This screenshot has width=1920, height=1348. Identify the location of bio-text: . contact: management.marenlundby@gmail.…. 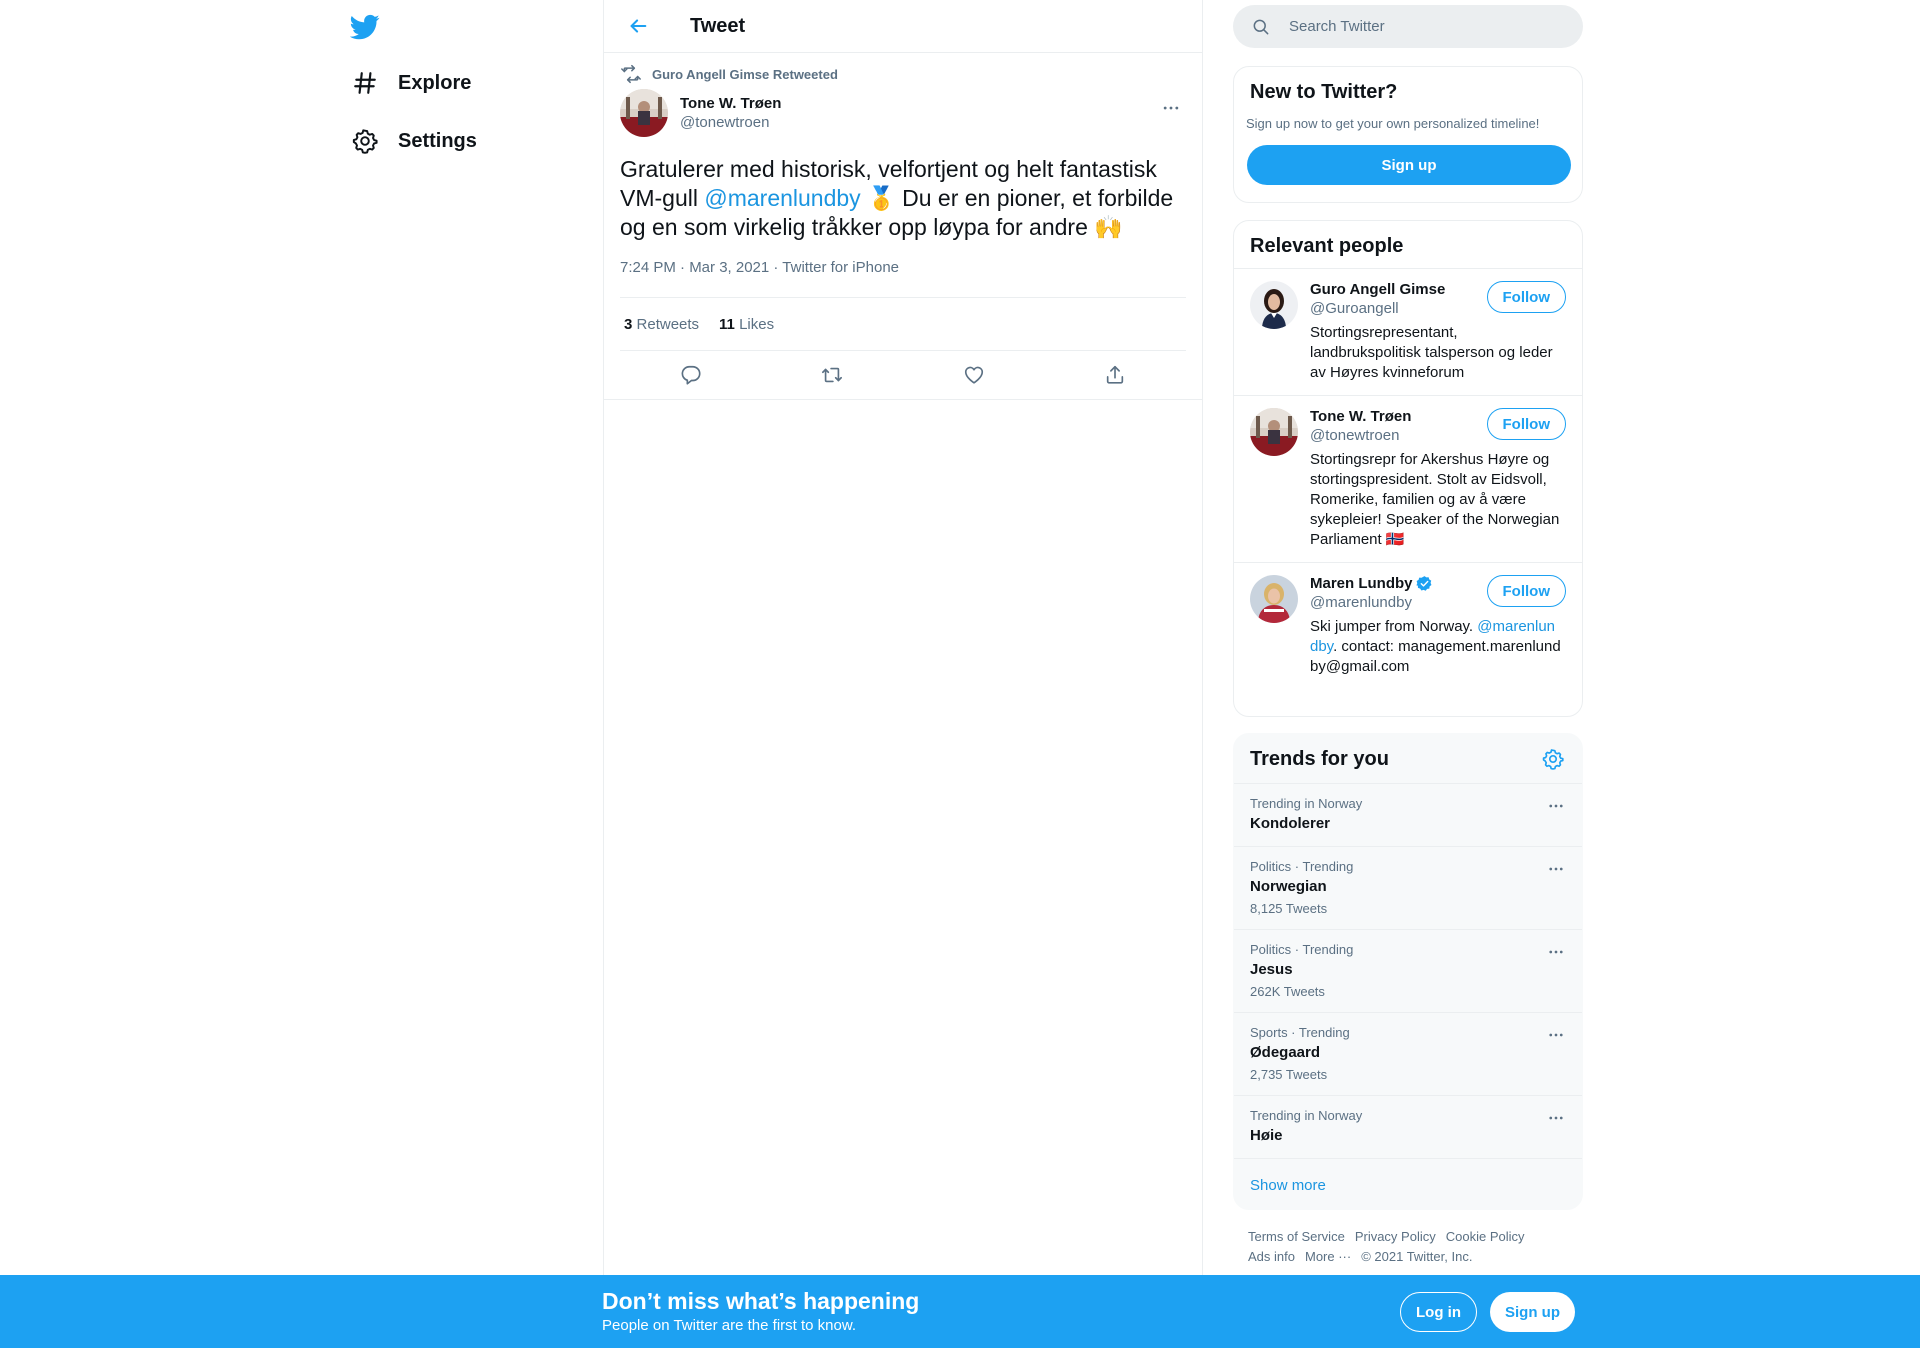
(1435, 656).